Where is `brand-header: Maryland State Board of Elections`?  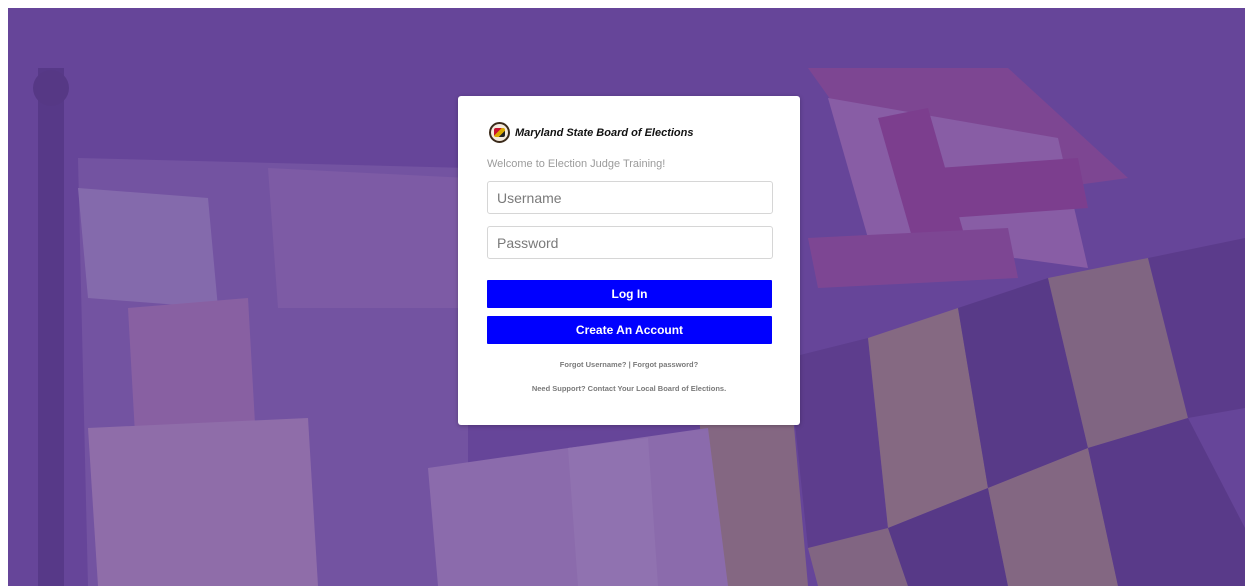
brand-header: Maryland State Board of Elections is located at coordinates (591, 132).